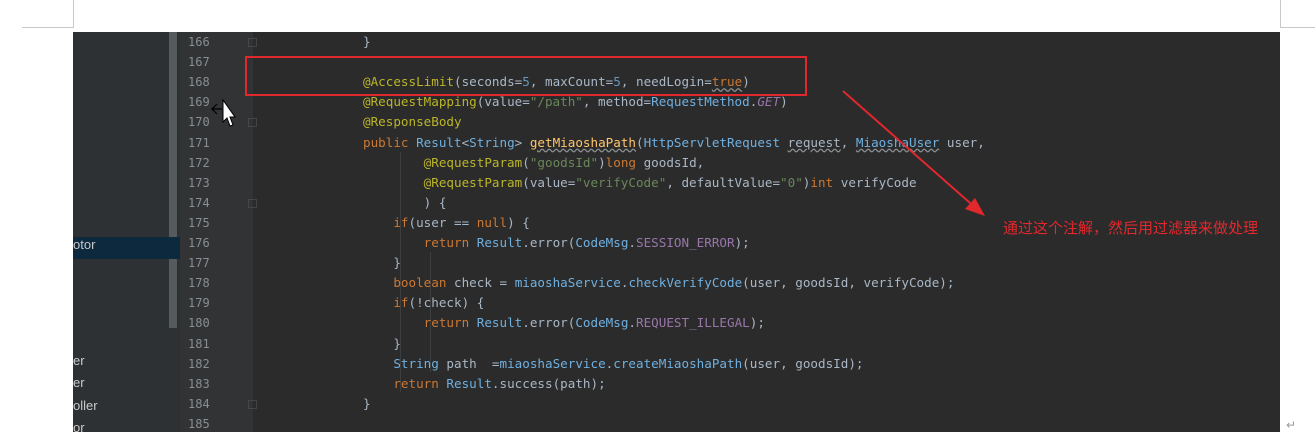 This screenshot has height=437, width=1315. I want to click on annotation-note: 通过这个注解，然后用过滤器来做处理, so click(1131, 228).